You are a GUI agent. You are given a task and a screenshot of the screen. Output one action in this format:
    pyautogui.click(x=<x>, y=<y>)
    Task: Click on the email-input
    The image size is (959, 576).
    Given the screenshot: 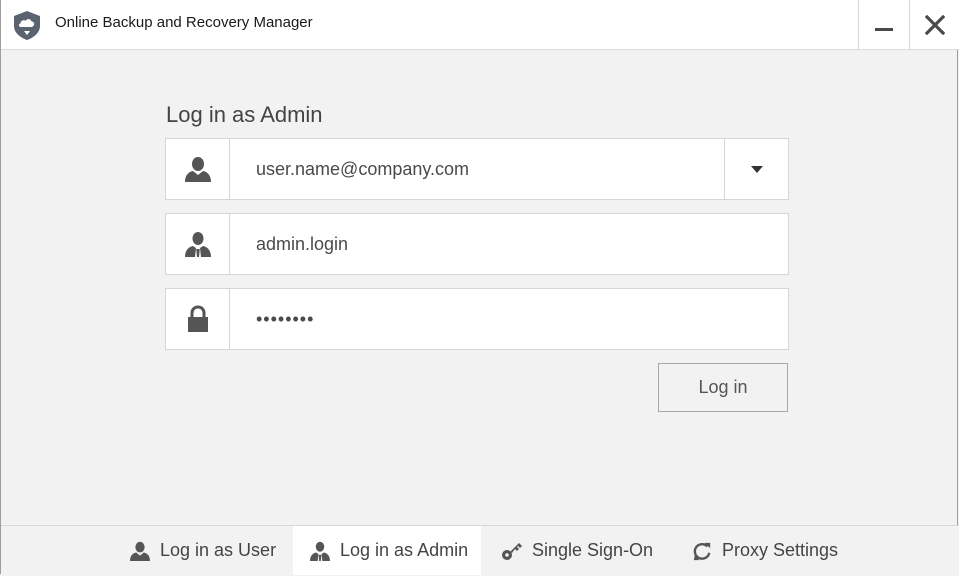 What is the action you would take?
    pyautogui.click(x=486, y=169)
    